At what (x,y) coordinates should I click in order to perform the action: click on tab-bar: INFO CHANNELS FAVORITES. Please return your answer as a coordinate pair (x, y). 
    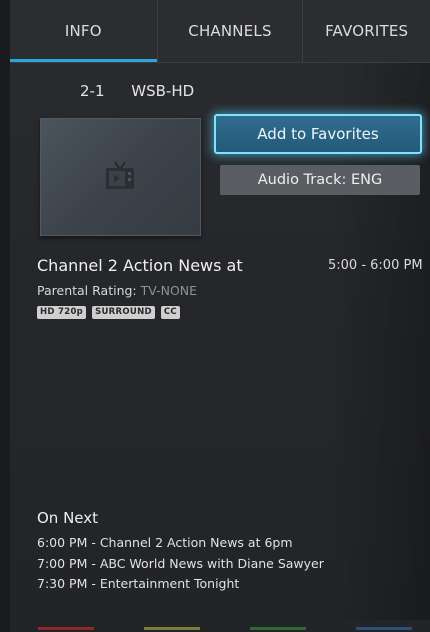
    Looking at the image, I should click on (220, 31).